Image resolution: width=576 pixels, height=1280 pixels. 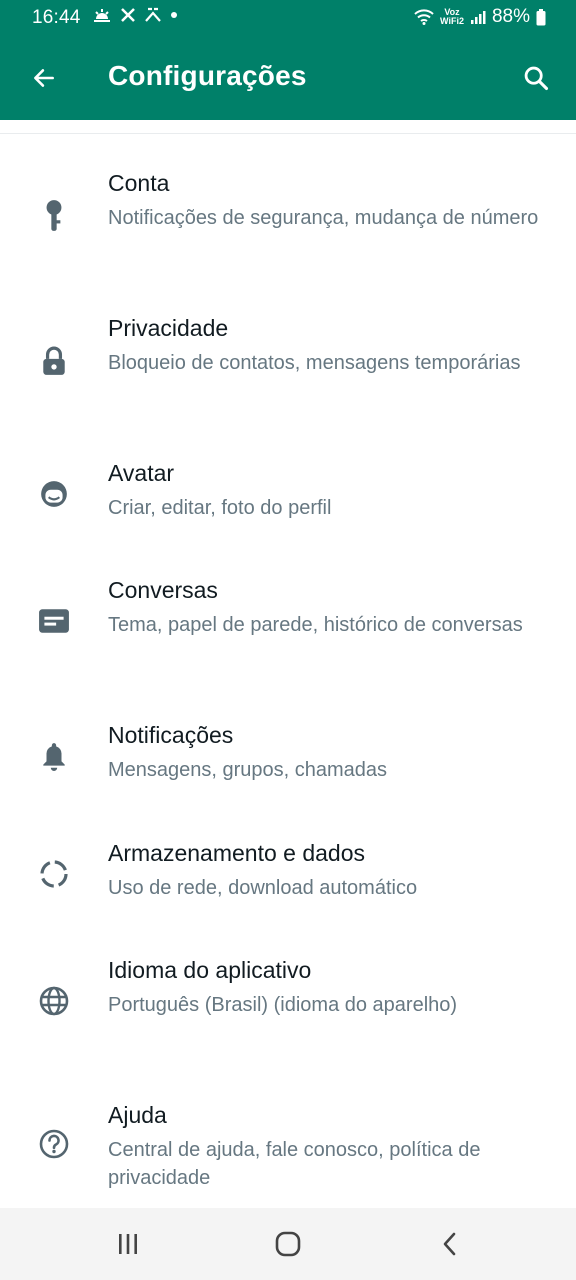 I want to click on page-title: Configurações, so click(x=207, y=75).